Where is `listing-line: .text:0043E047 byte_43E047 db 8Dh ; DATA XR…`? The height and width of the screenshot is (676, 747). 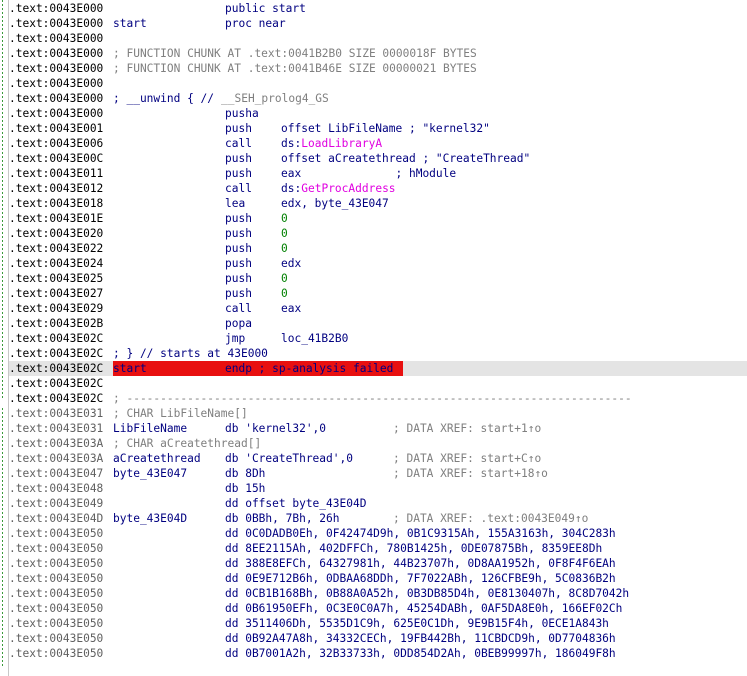 listing-line: .text:0043E047 byte_43E047 db 8Dh ; DATA XR… is located at coordinates (378, 473).